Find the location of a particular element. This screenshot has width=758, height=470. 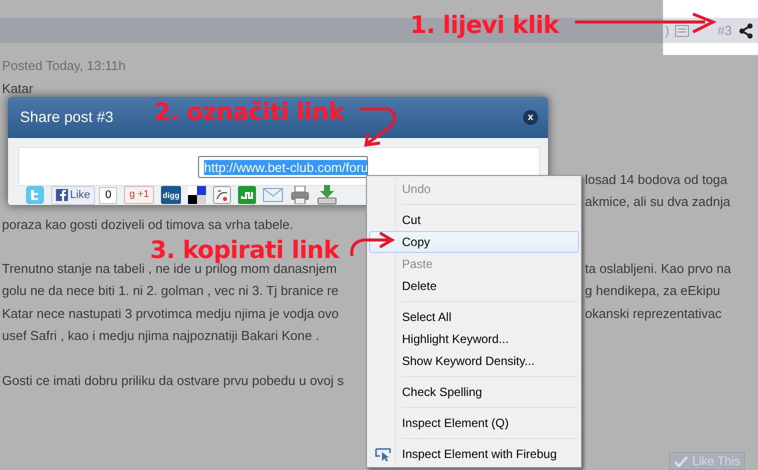

post-text: ta oslabljeni. Kao prvo na is located at coordinates (658, 268).